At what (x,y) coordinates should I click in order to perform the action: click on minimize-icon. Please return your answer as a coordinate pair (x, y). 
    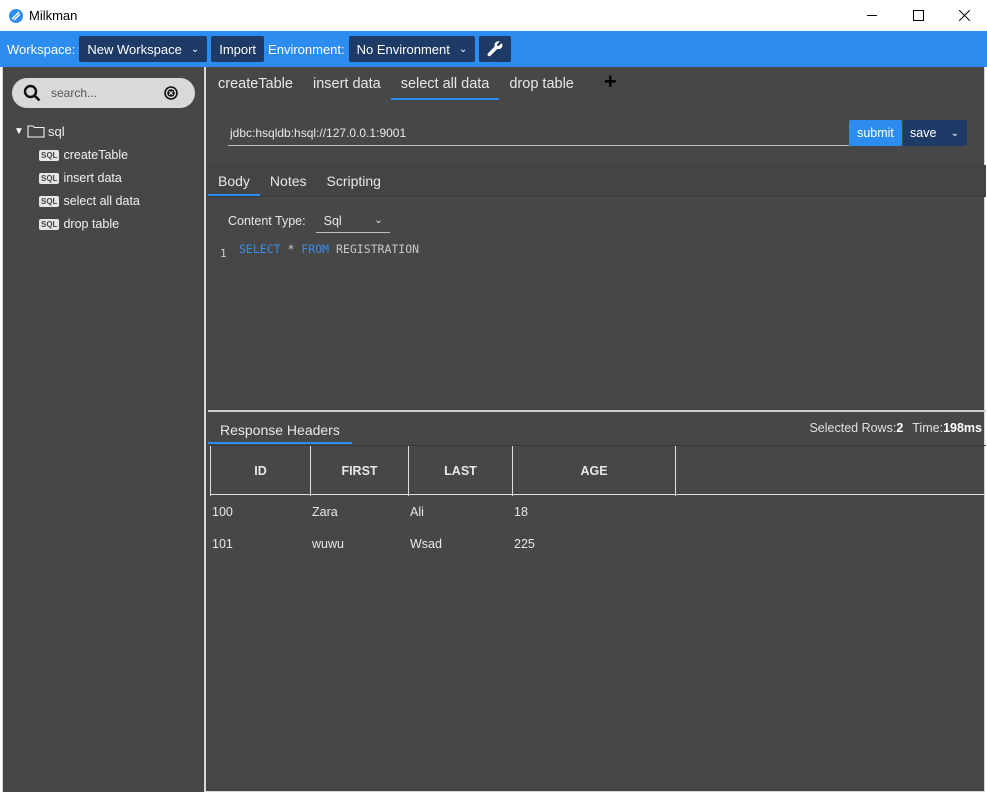
    Looking at the image, I should click on (871, 15).